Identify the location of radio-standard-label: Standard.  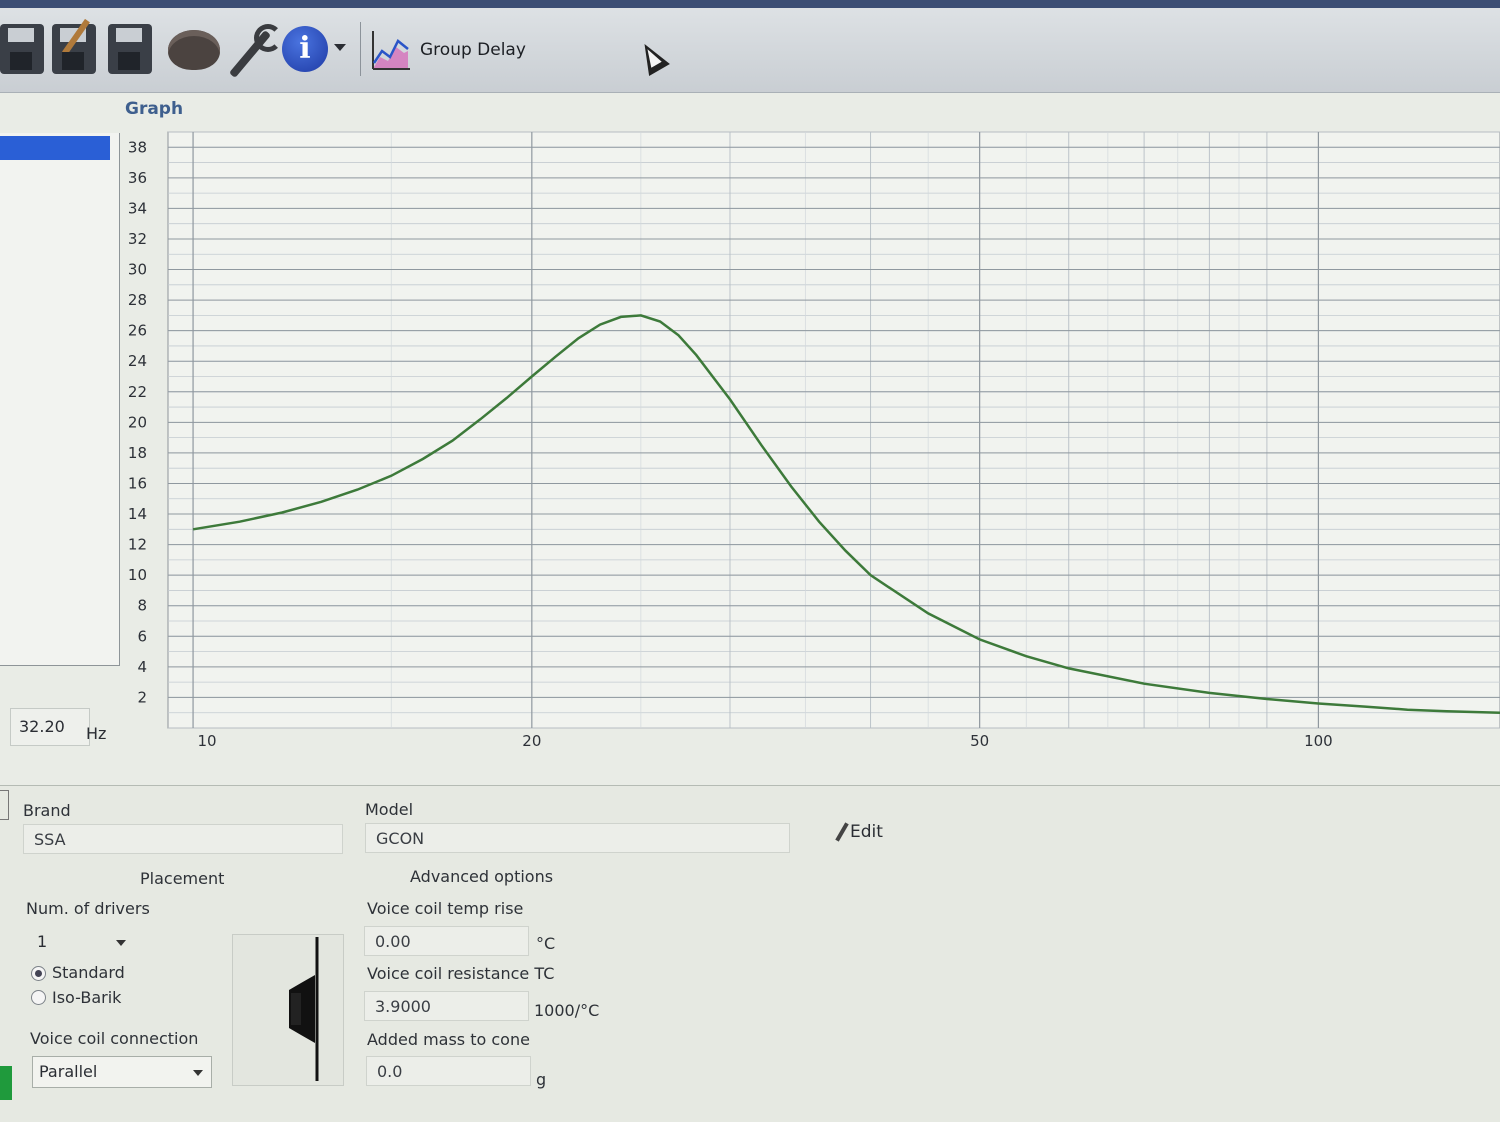
(88, 972).